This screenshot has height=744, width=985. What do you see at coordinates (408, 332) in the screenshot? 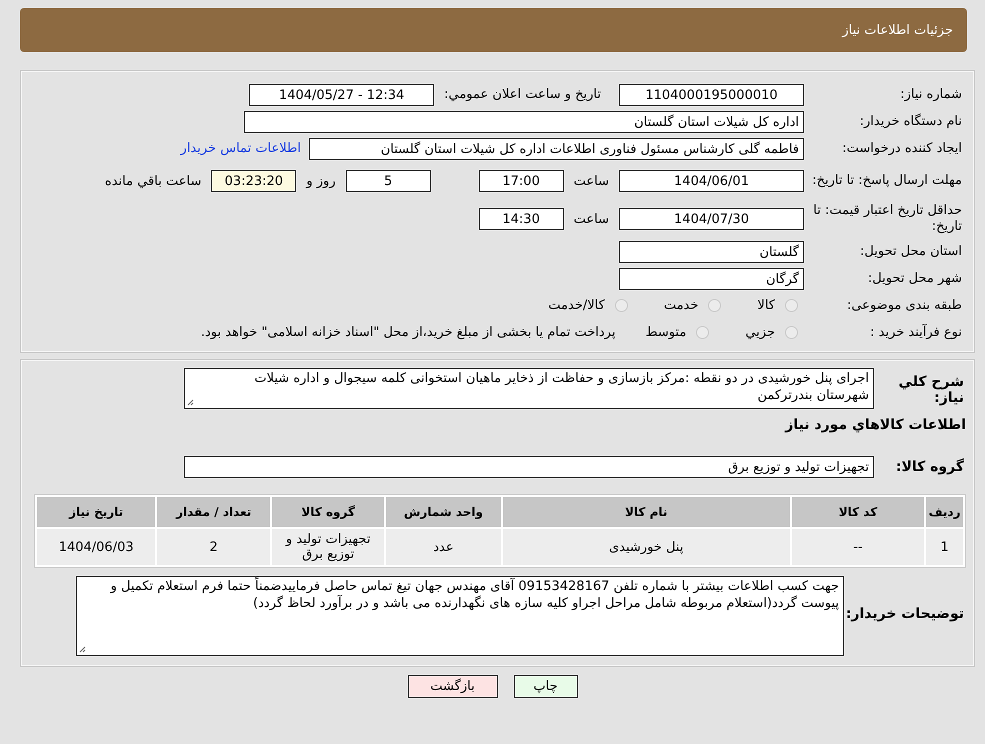
I see `payment-note: پرداخت تمام یا بخشی از مبلغ خرید،از محل "اسناد خزانه اسلامی" خواهد بود.` at bounding box center [408, 332].